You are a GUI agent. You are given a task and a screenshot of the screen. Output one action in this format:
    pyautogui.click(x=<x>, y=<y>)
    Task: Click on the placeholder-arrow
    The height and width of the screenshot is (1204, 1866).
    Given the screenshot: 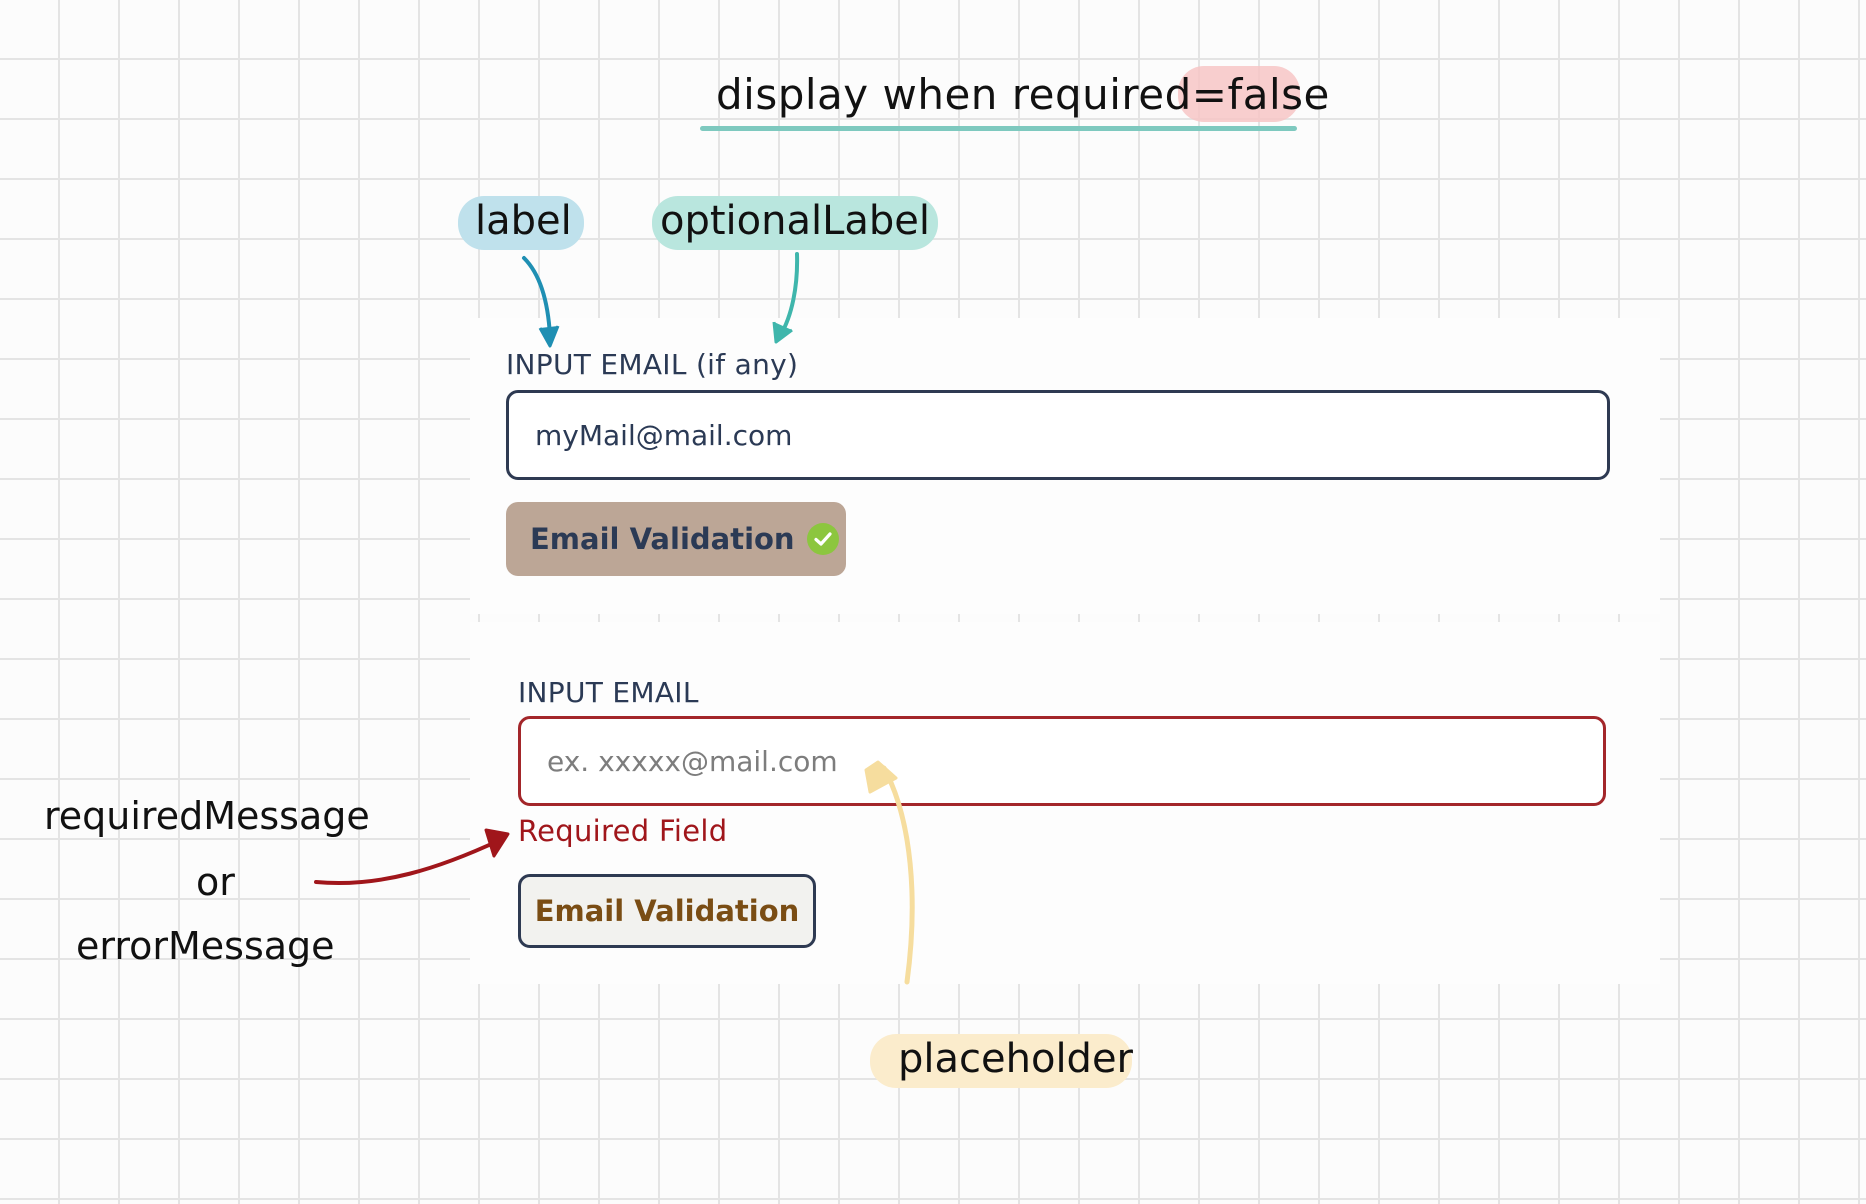 What is the action you would take?
    pyautogui.click(x=889, y=872)
    